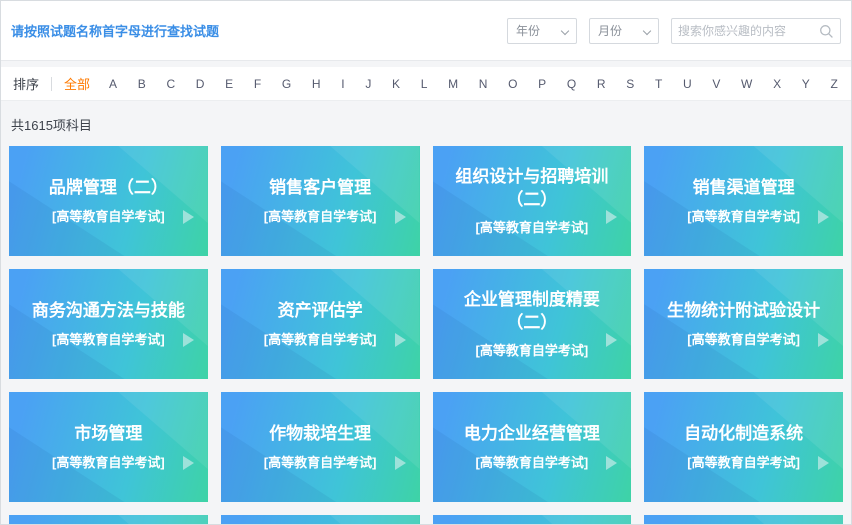 The image size is (852, 525). Describe the element at coordinates (531, 310) in the screenshot. I see `course-title: 企业管理制度精要（二）` at that location.